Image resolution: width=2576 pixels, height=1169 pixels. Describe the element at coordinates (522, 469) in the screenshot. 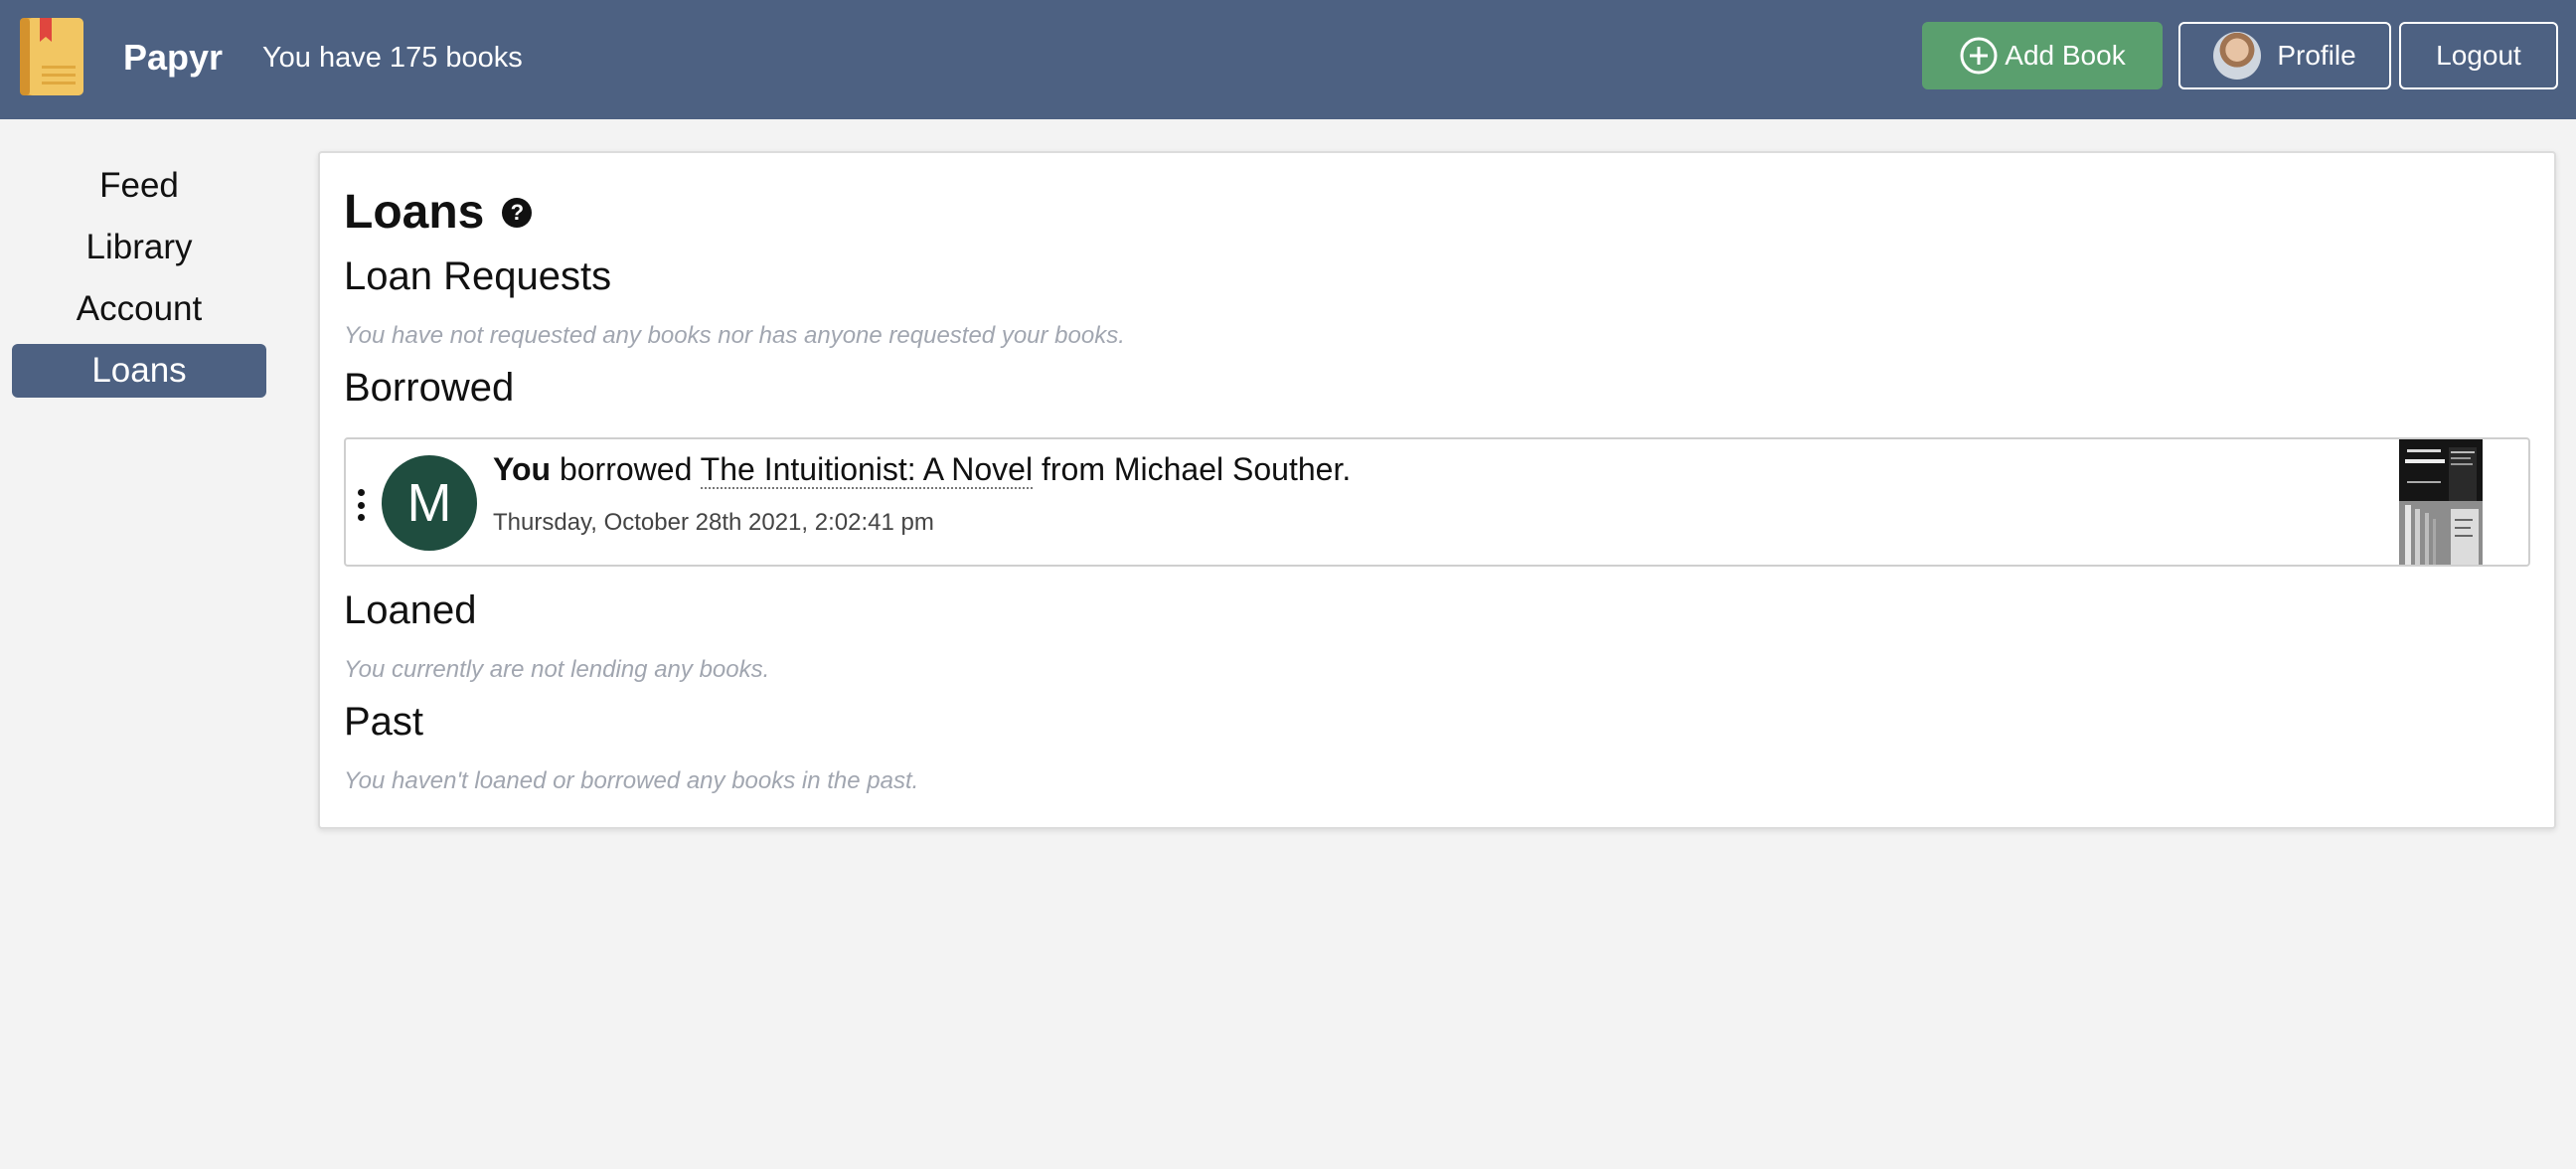

I see `loan-subject: You` at that location.